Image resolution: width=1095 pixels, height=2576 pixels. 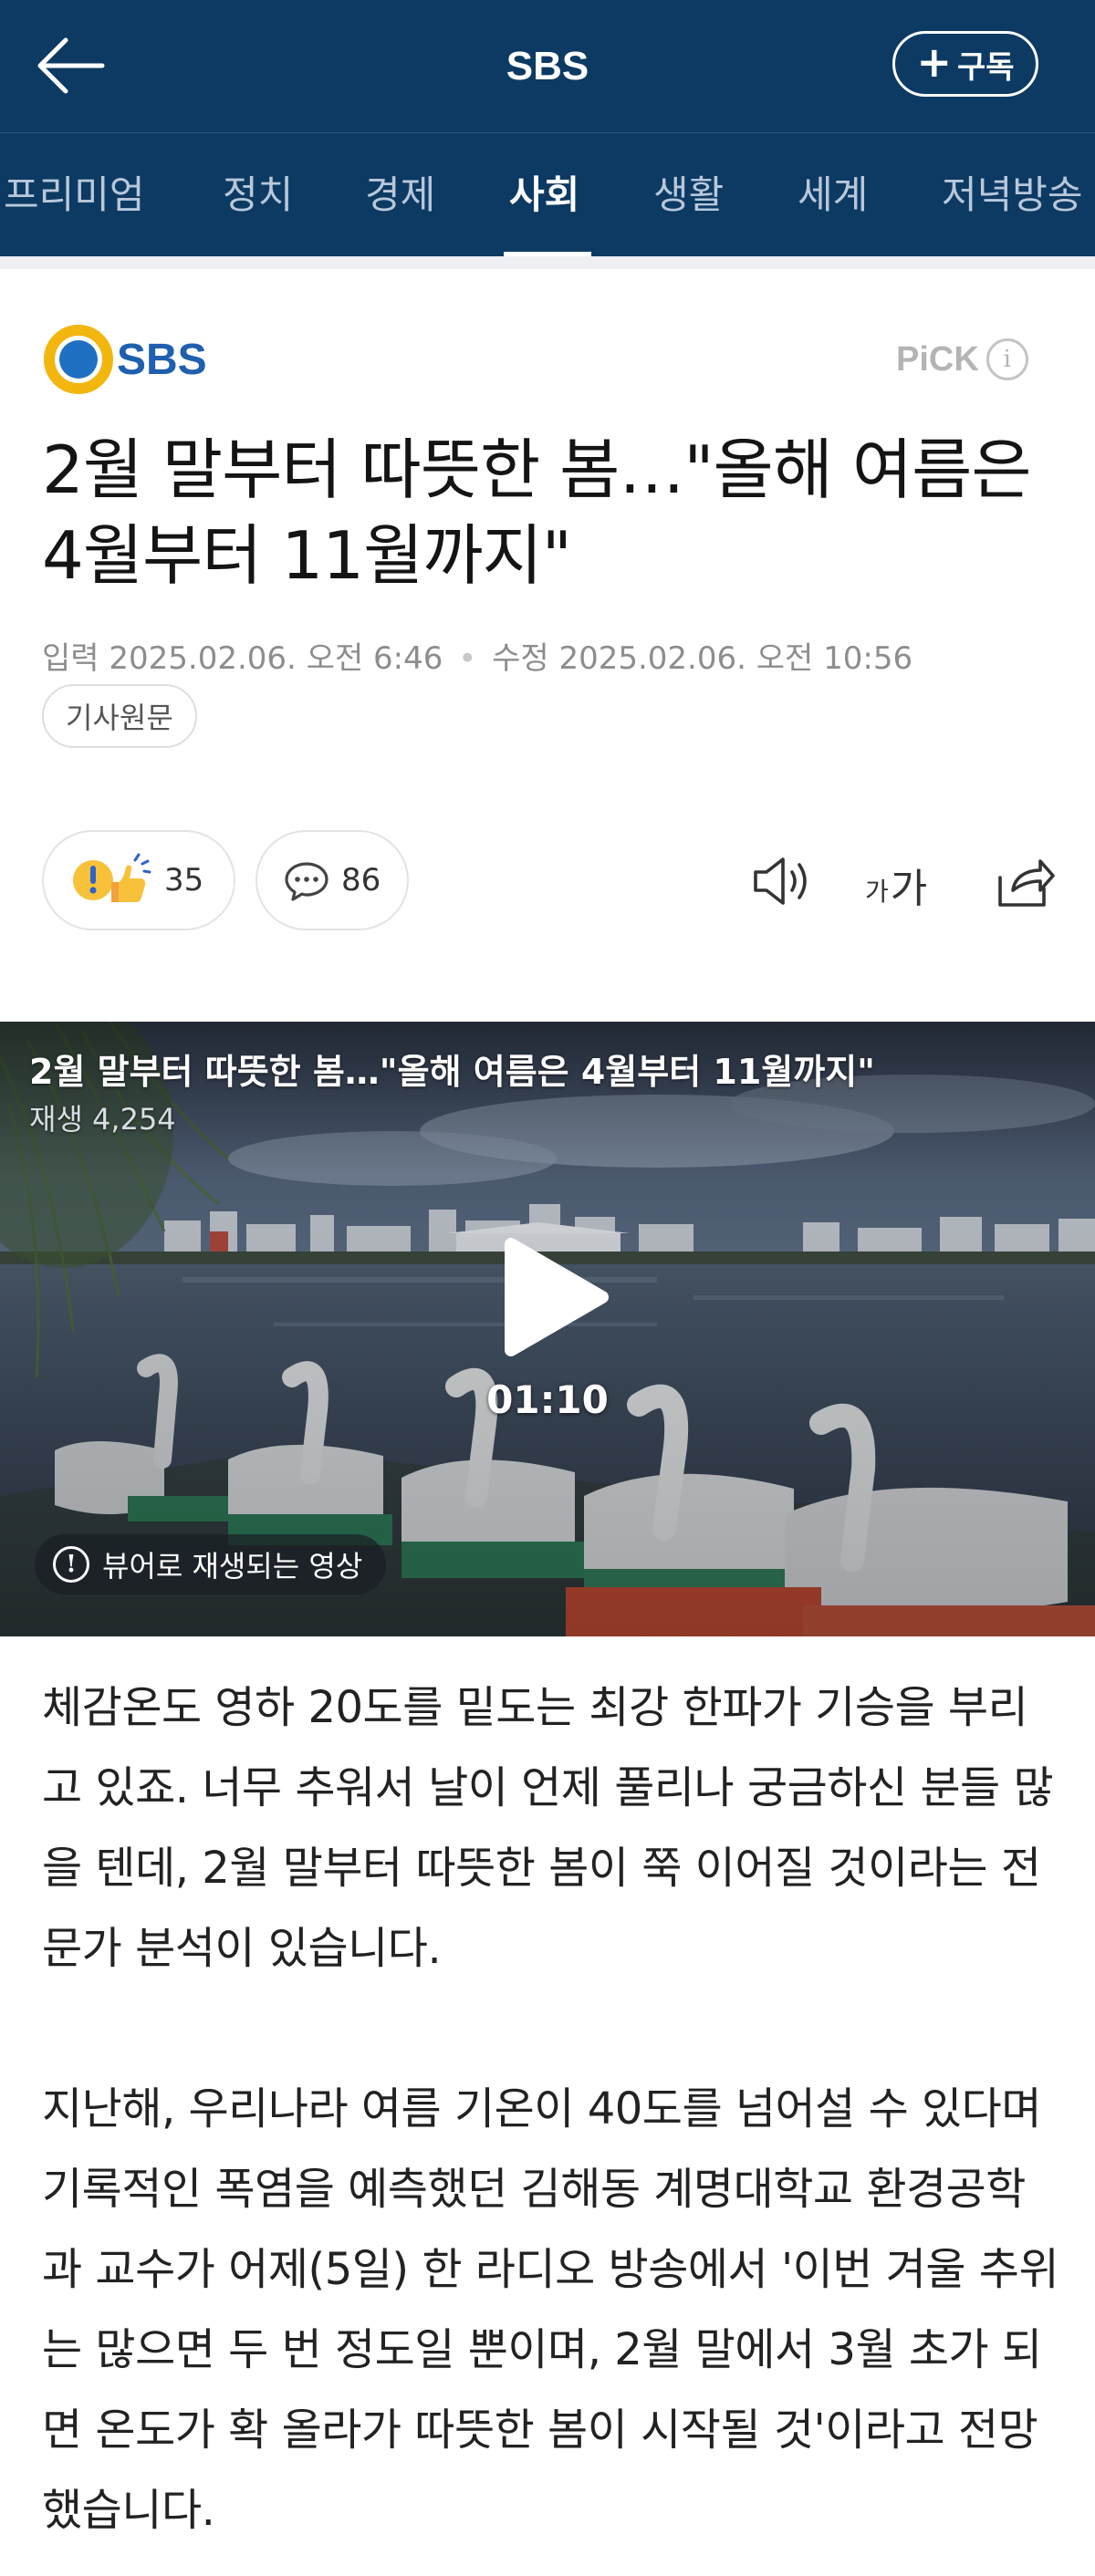 I want to click on app-header: SBS + 구독, so click(x=547, y=66).